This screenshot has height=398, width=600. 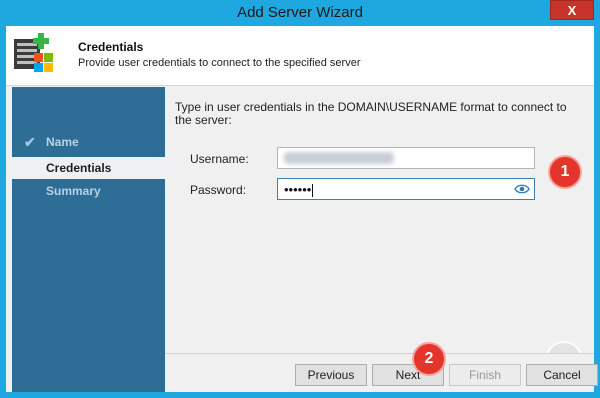 What do you see at coordinates (73, 191) in the screenshot?
I see `step-summary-label: Summary` at bounding box center [73, 191].